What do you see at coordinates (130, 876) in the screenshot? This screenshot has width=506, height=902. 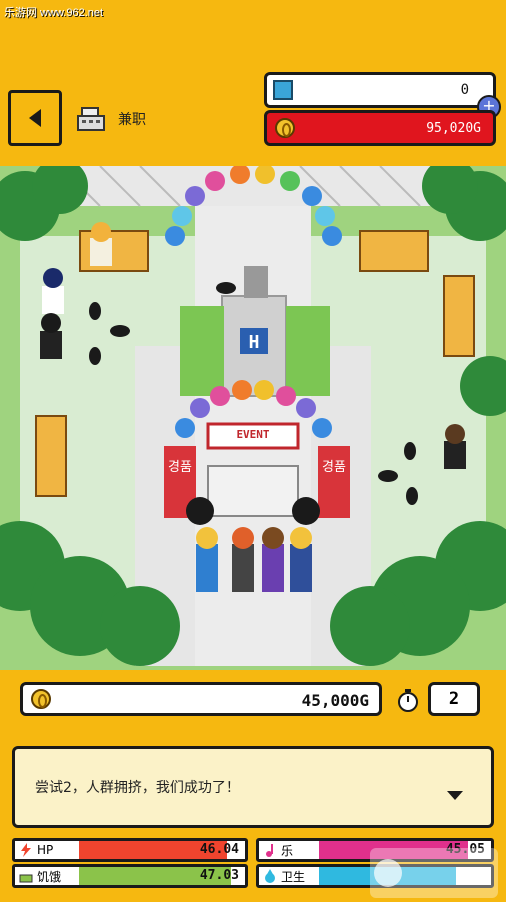 I see `hunger-stat: 饥饿 47.03` at bounding box center [130, 876].